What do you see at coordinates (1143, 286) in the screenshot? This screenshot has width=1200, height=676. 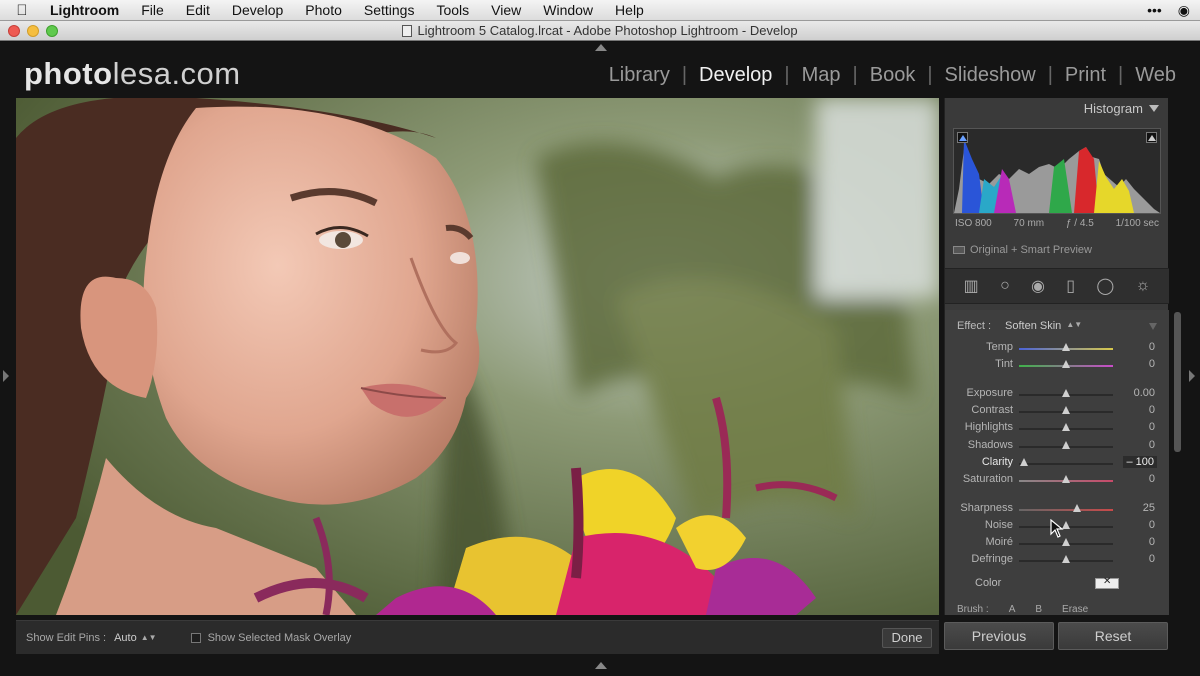 I see `adjustment-brush-icon: ☼` at bounding box center [1143, 286].